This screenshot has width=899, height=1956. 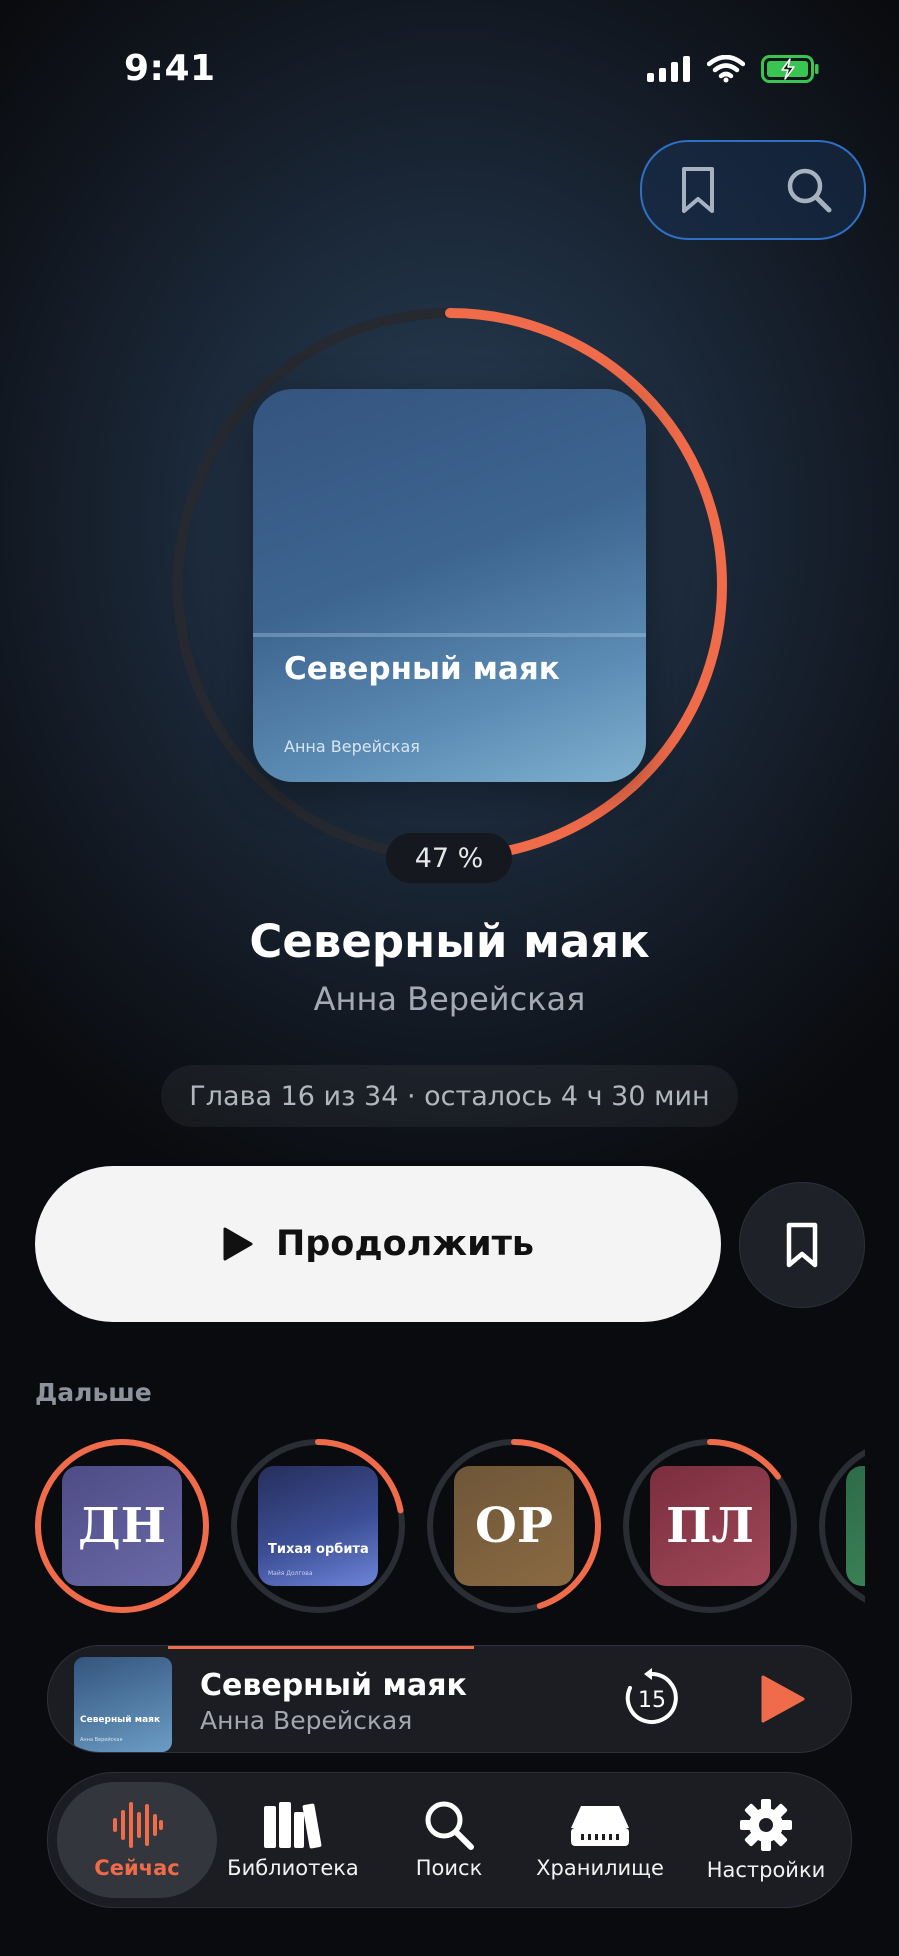 What do you see at coordinates (449, 941) in the screenshot?
I see `book-title: Северный маяк` at bounding box center [449, 941].